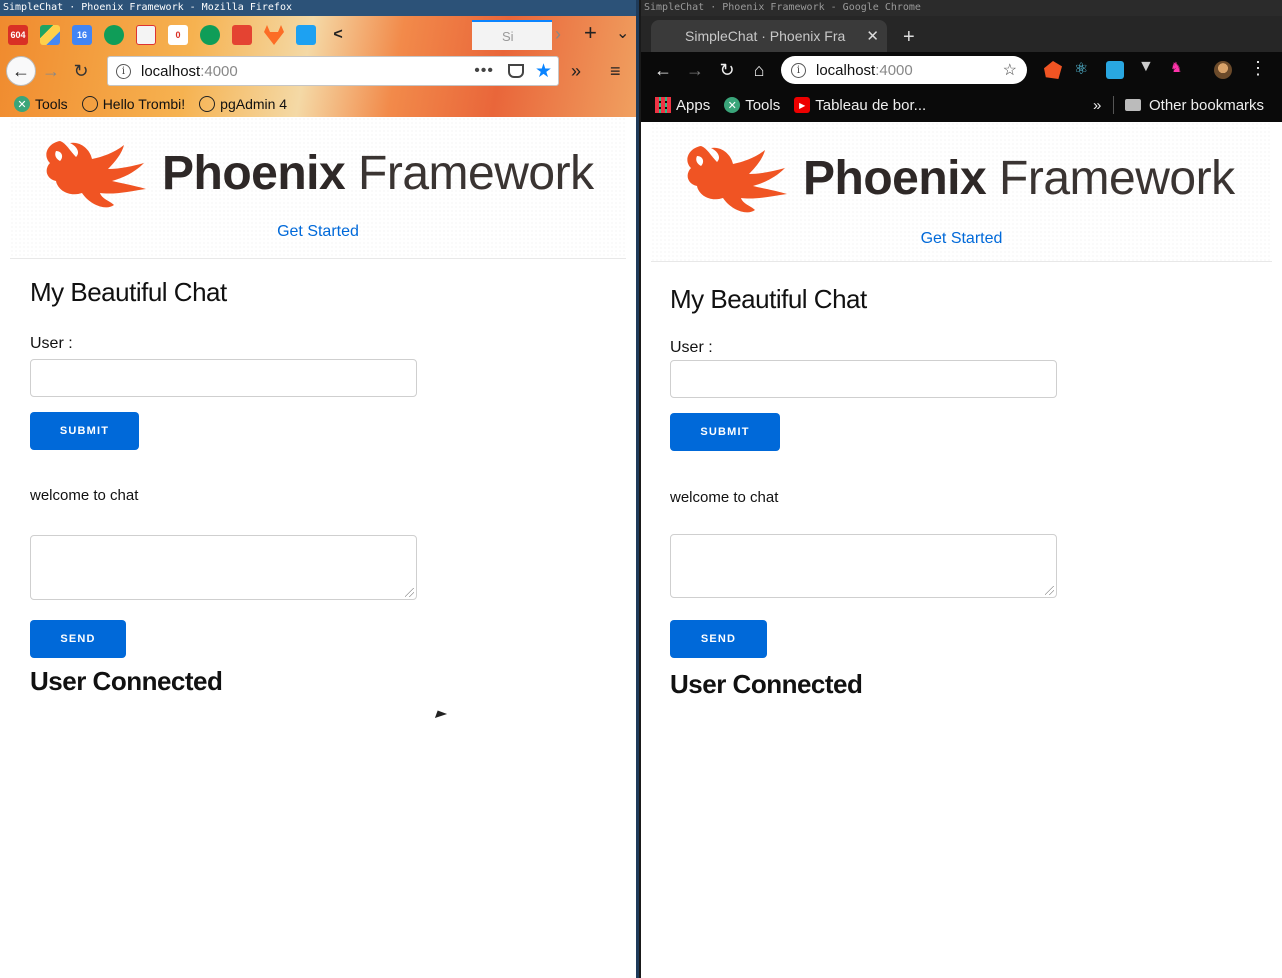  I want to click on hamburger-menu-icon: ≡, so click(615, 71).